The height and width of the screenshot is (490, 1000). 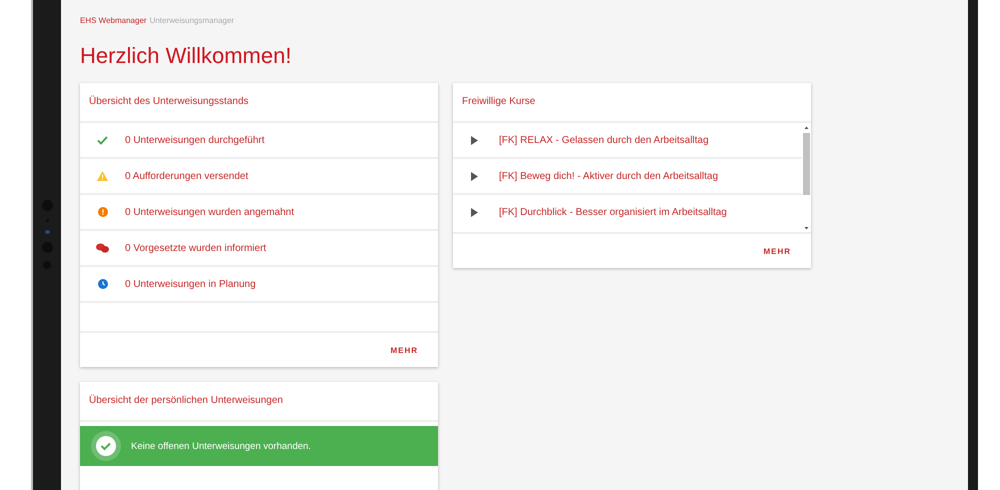 I want to click on lens-icon, so click(x=47, y=232).